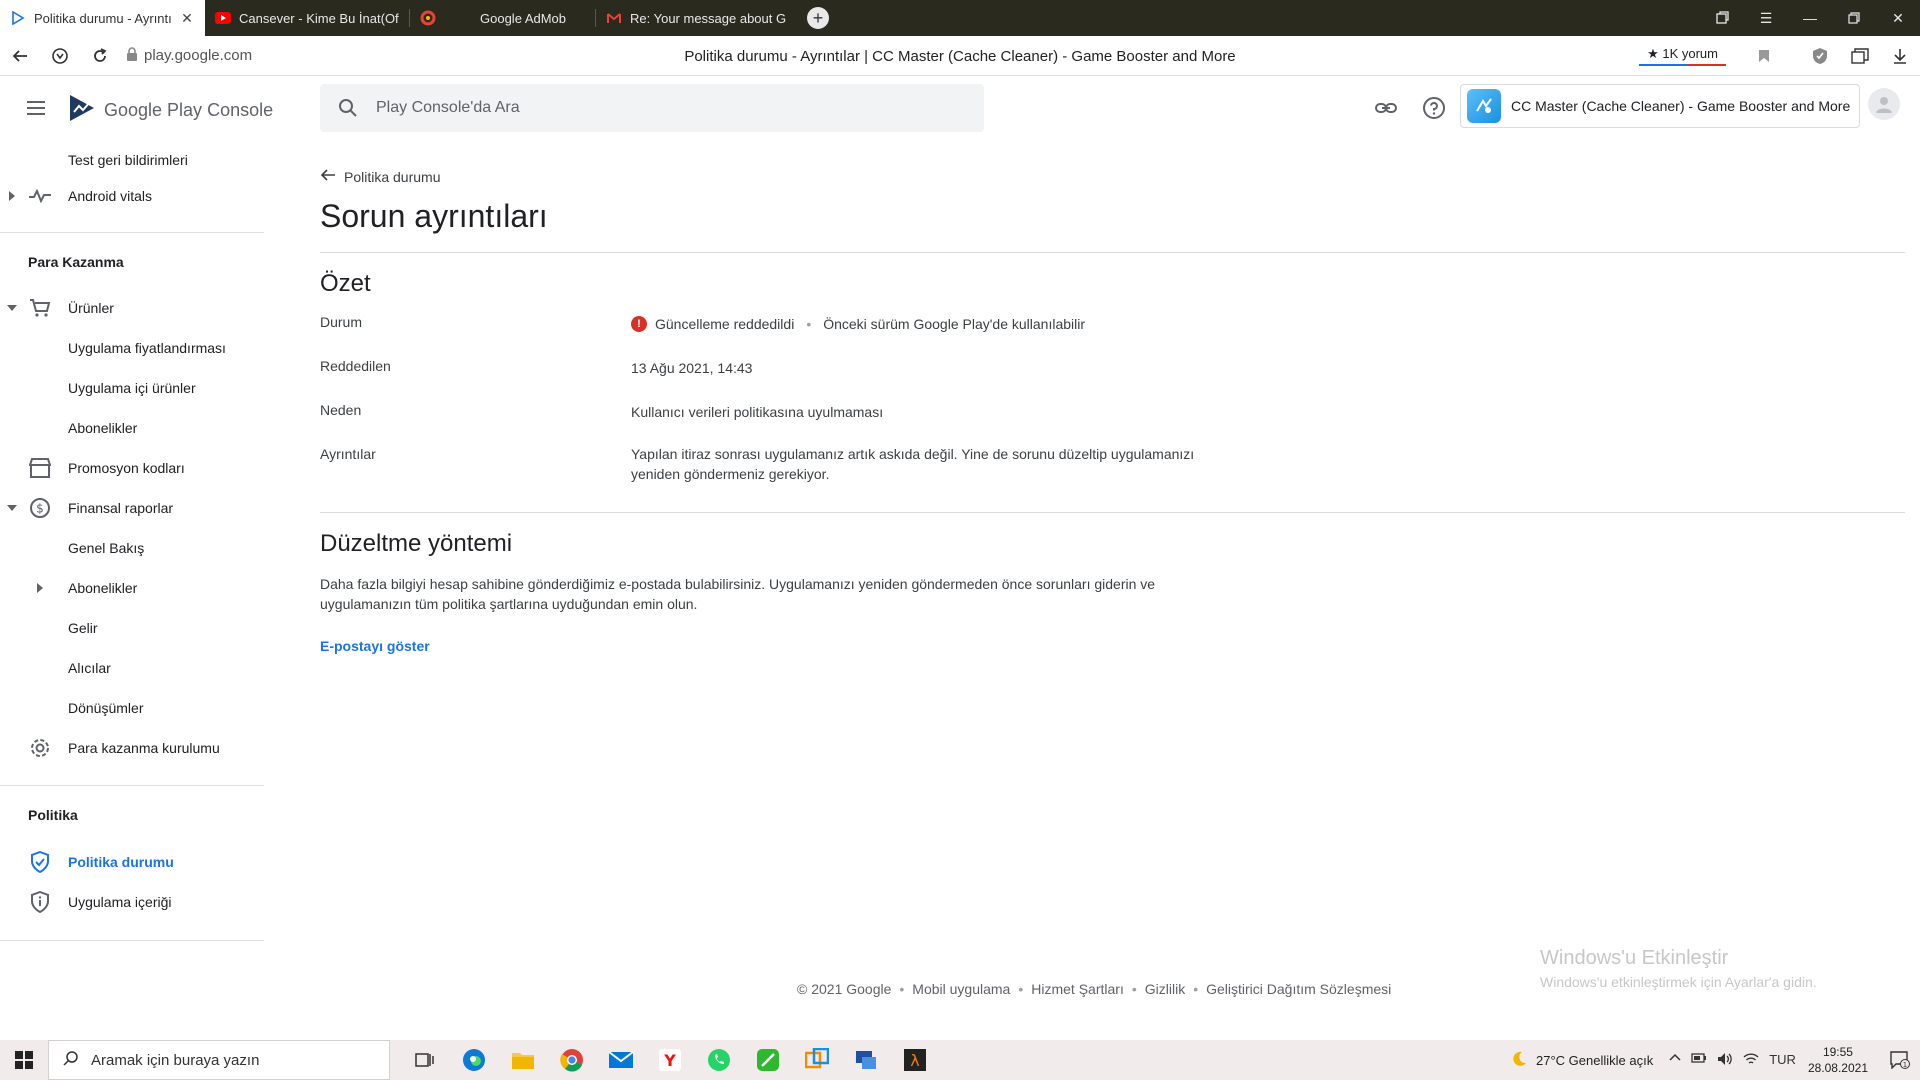 The height and width of the screenshot is (1080, 1920). I want to click on tab-admob-pinned, so click(428, 18).